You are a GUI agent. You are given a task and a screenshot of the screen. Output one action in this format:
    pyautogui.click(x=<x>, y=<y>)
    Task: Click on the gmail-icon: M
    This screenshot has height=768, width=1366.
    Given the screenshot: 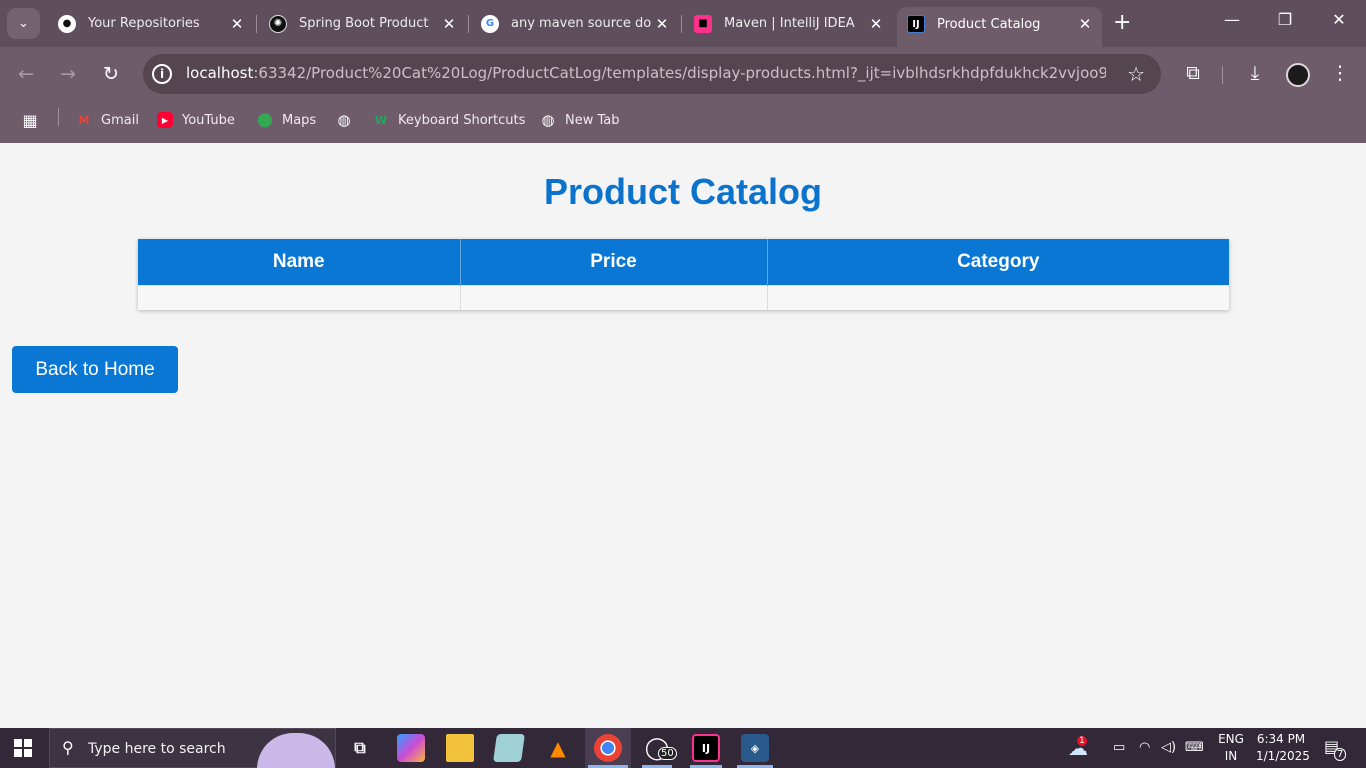 What is the action you would take?
    pyautogui.click(x=84, y=120)
    